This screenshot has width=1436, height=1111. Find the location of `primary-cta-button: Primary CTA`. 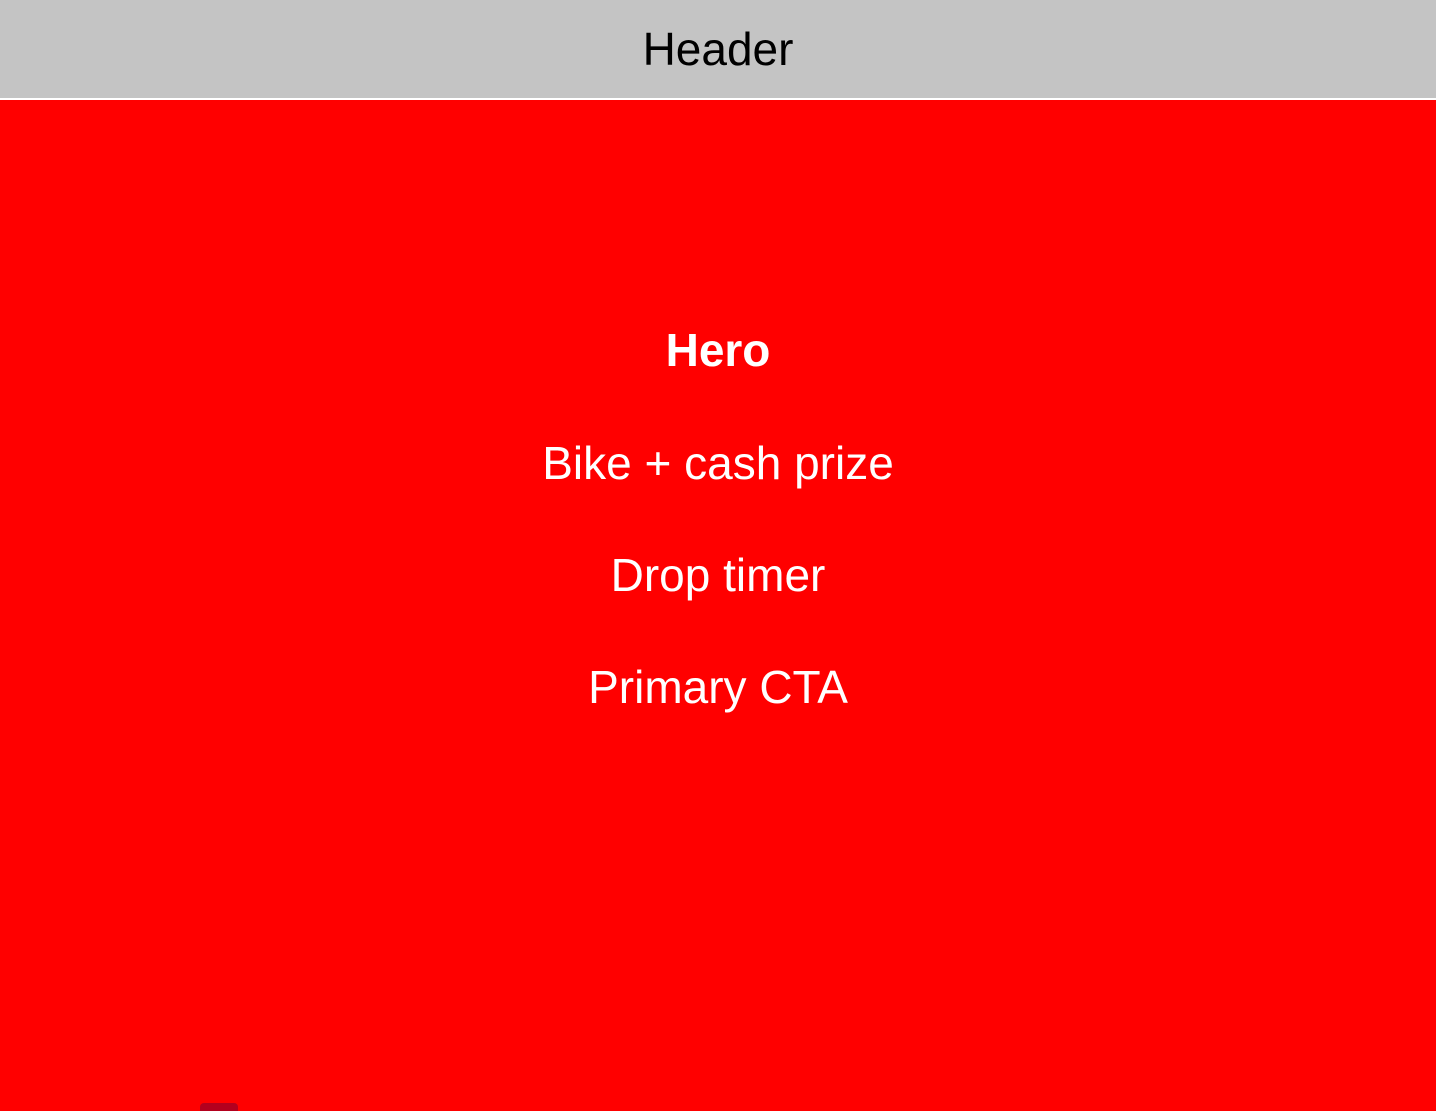

primary-cta-button: Primary CTA is located at coordinates (718, 687).